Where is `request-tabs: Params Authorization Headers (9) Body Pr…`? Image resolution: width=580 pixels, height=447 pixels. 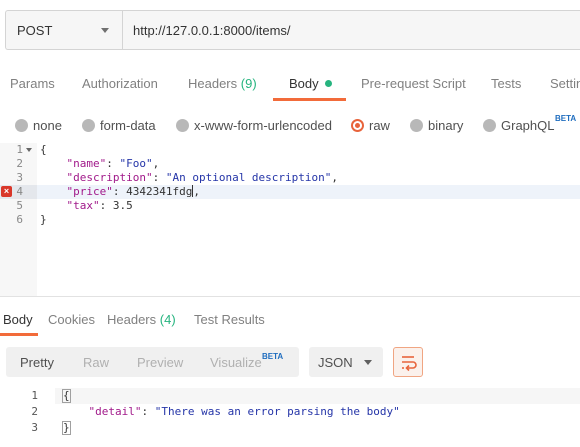
request-tabs: Params Authorization Headers (9) Body Pr… is located at coordinates (290, 84).